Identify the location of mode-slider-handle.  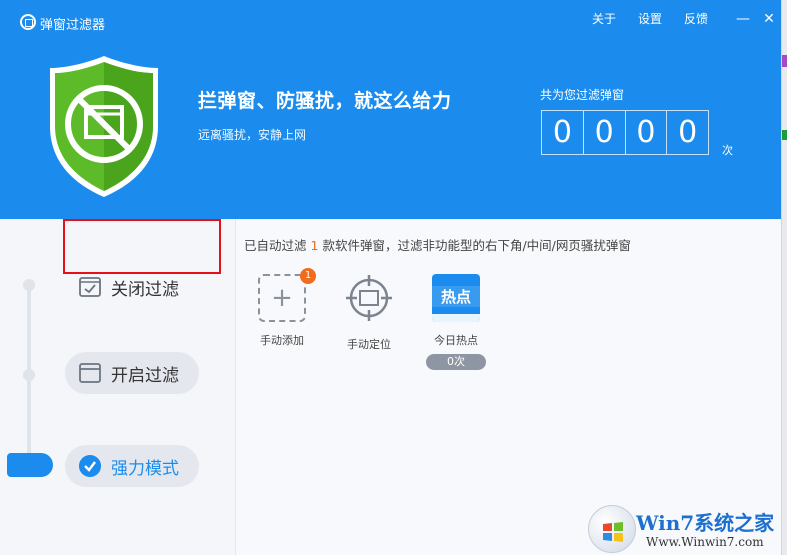
(30, 465).